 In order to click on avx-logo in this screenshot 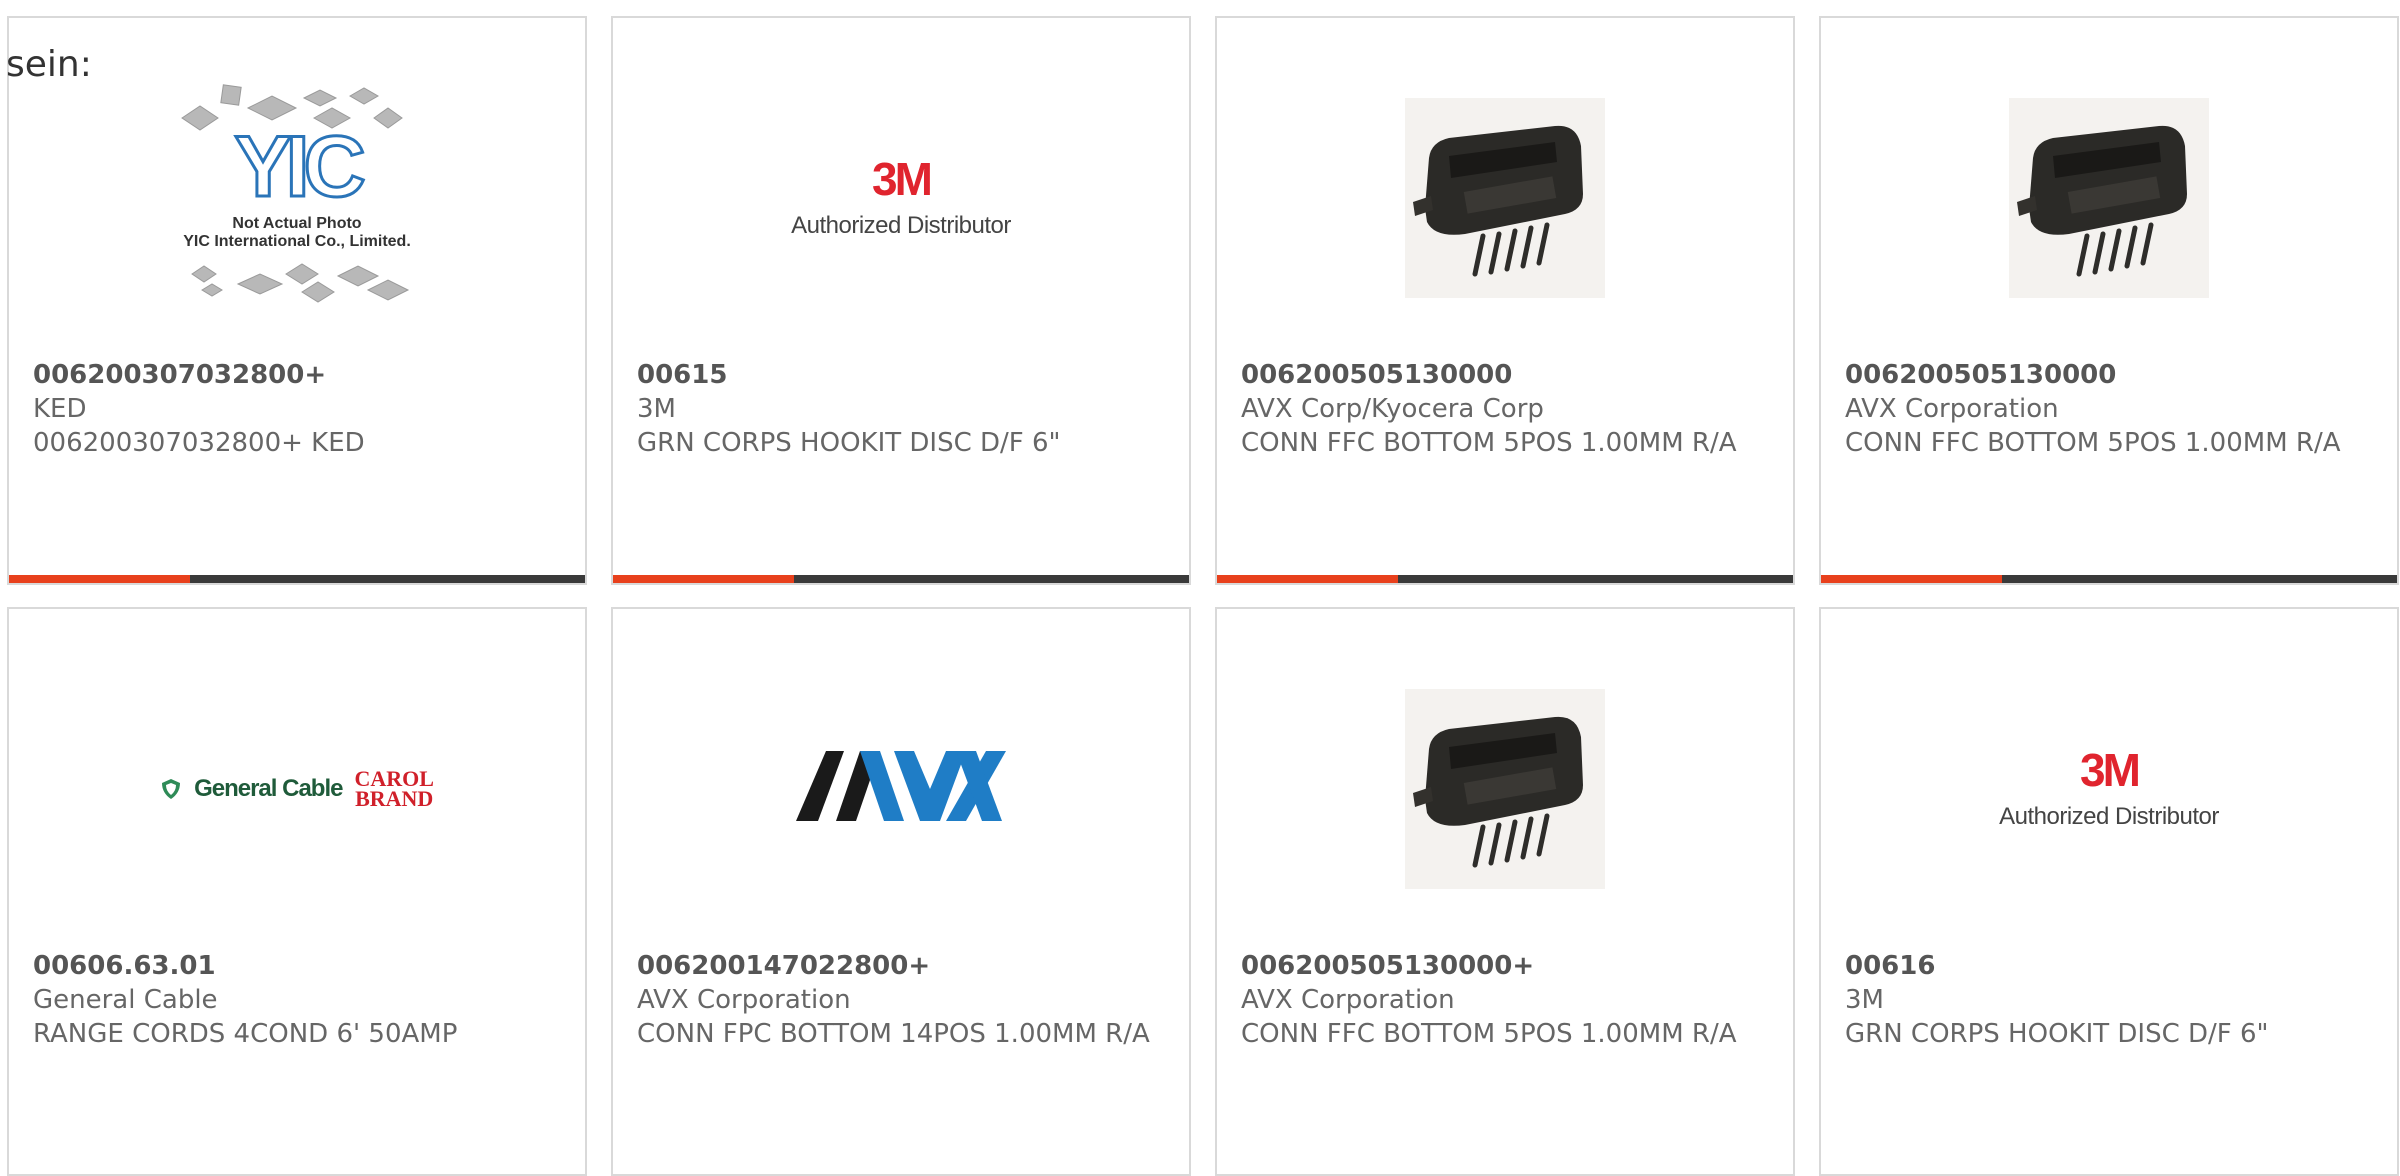, I will do `click(901, 786)`.